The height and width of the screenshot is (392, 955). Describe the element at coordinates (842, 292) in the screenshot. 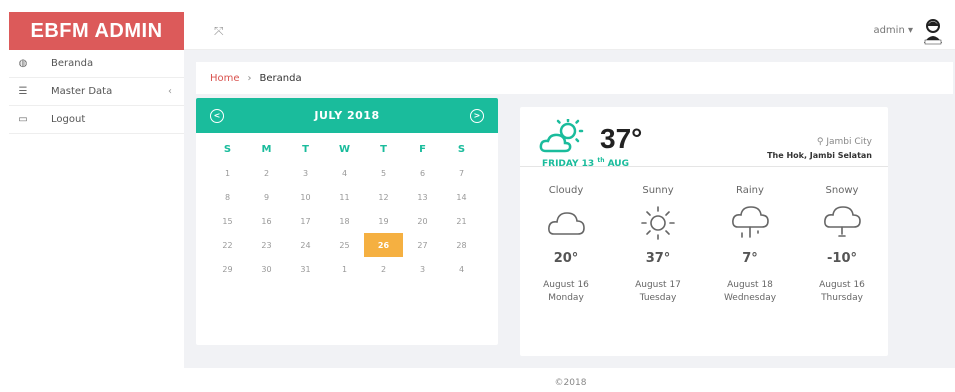

I see `forecast-date: August 16 Thursday` at that location.